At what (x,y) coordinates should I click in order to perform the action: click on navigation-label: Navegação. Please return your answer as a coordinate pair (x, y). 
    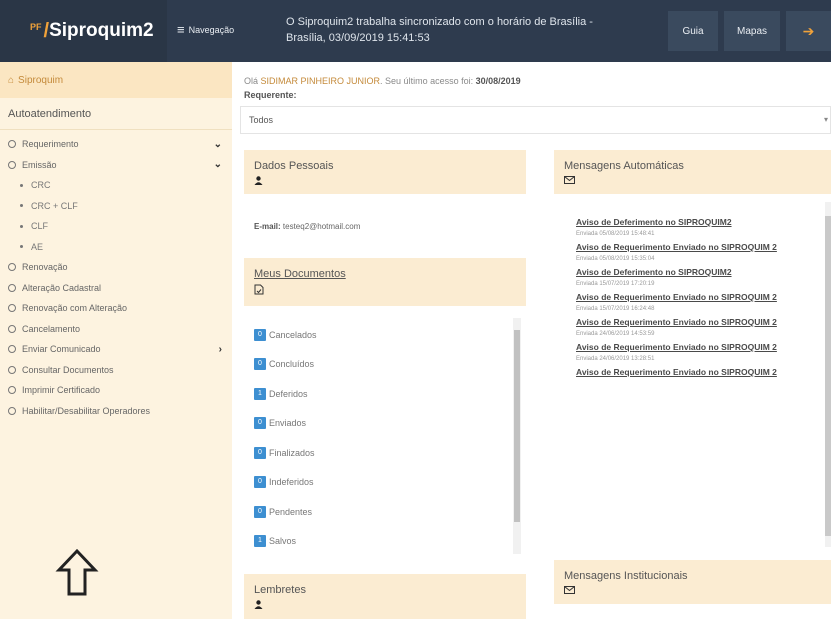
    Looking at the image, I should click on (211, 29).